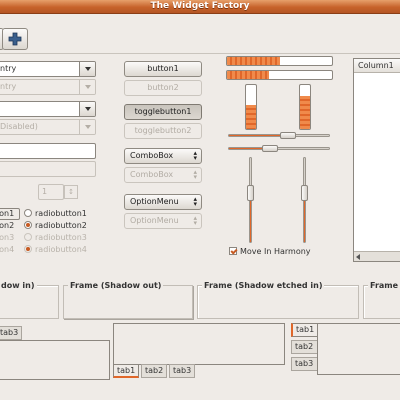 Image resolution: width=400 pixels, height=400 pixels. What do you see at coordinates (152, 174) in the screenshot?
I see `combobox2-label: ComboBox` at bounding box center [152, 174].